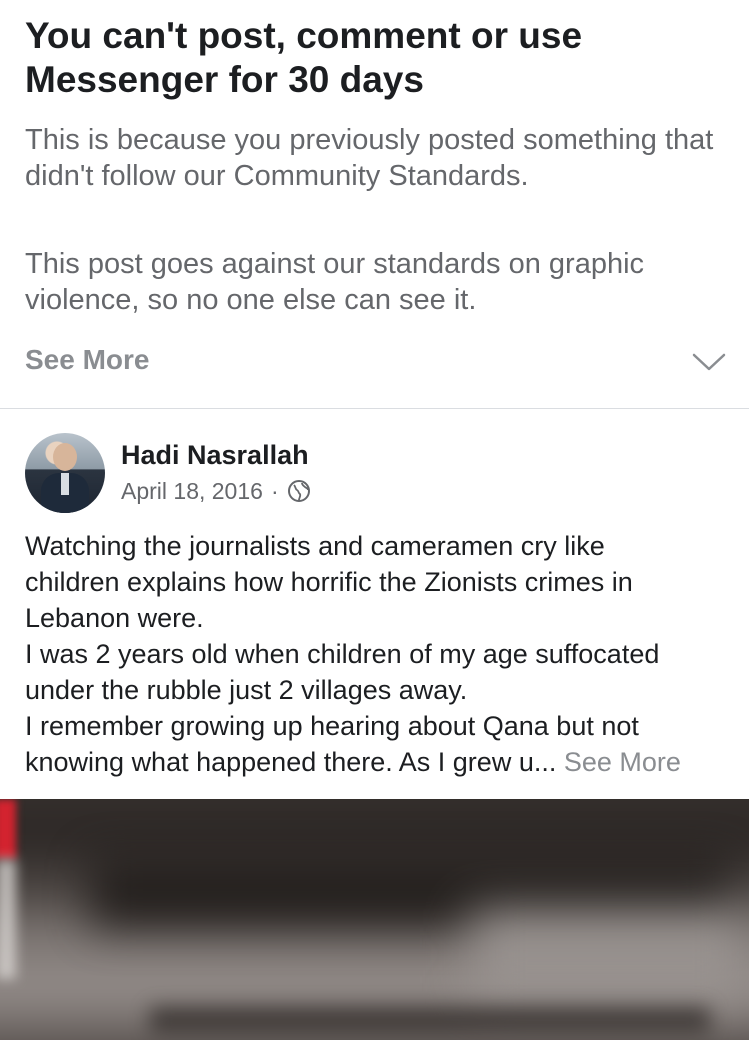  I want to click on notice-see-more-link: See More, so click(87, 360).